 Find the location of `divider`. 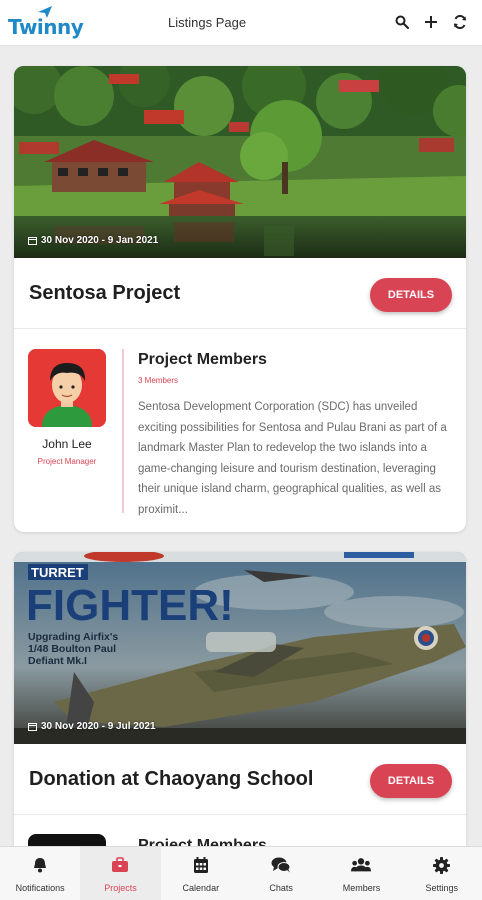

divider is located at coordinates (240, 814).